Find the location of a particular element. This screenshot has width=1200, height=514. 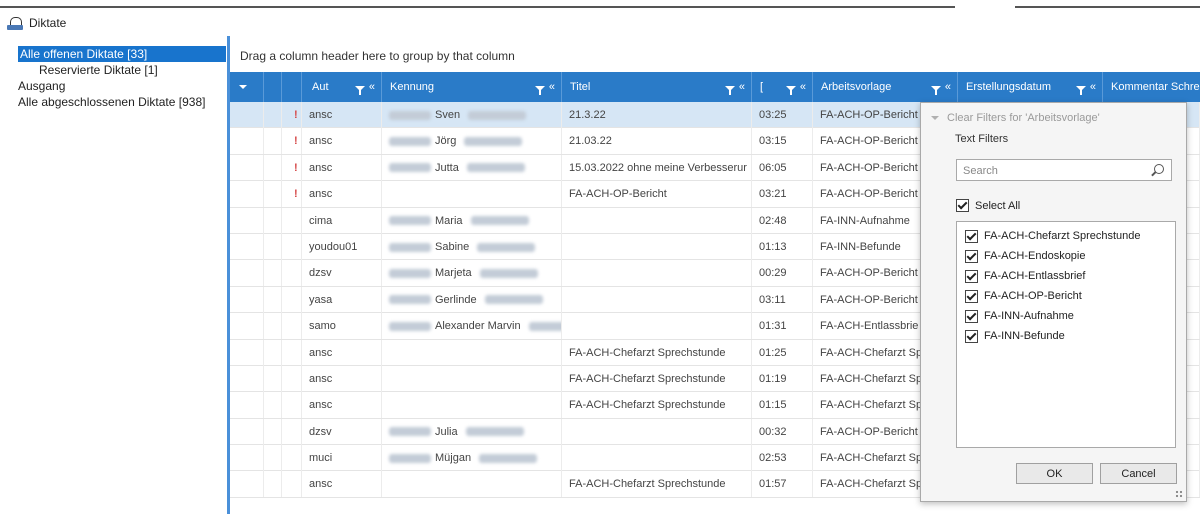

filter-value-item: FA-ACH-OP-Bericht is located at coordinates (1066, 296).